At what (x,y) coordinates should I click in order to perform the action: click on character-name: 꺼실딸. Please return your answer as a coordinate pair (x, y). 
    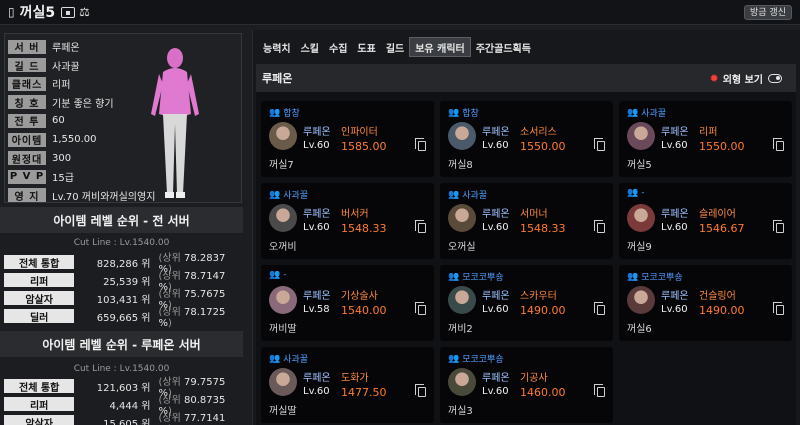
    Looking at the image, I should click on (283, 411).